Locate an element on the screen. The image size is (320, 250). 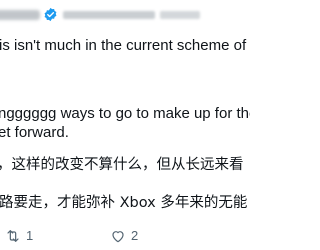
like-count: 2 is located at coordinates (135, 235).